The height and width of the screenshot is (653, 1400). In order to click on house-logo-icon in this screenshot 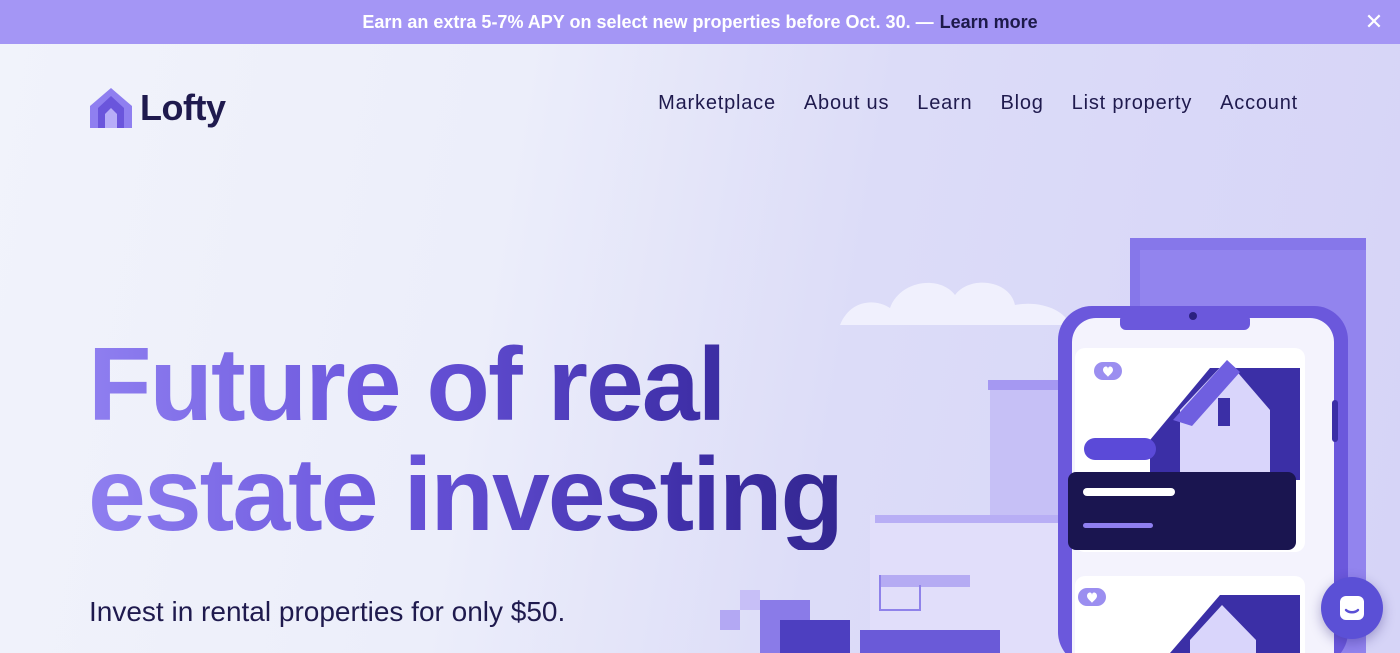, I will do `click(111, 108)`.